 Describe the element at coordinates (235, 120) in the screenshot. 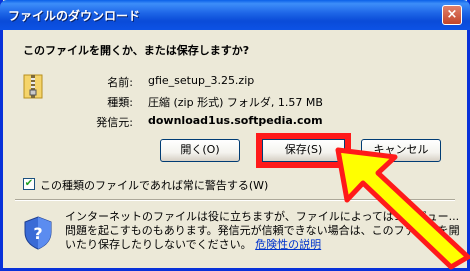

I see `source-value: download1us.softpedia.com` at that location.